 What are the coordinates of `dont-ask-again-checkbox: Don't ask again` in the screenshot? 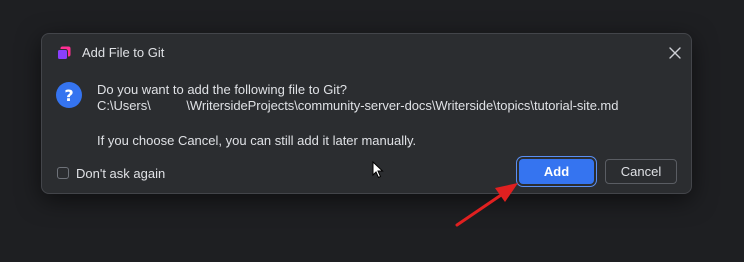 It's located at (111, 173).